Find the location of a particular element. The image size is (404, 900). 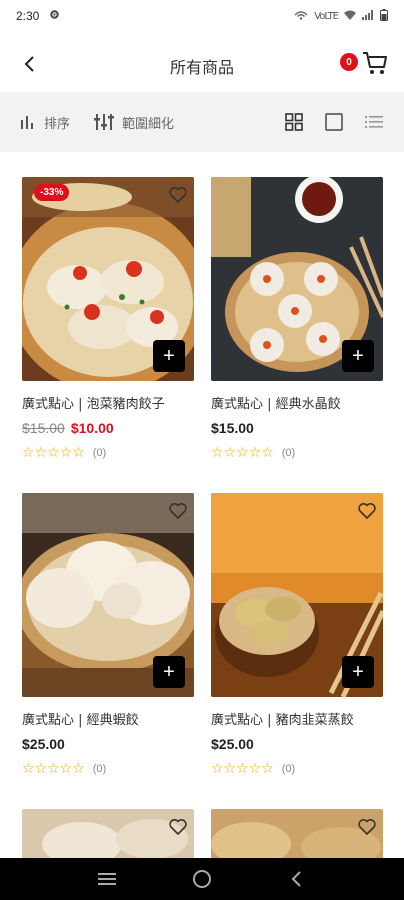

cart-button: 0 is located at coordinates (364, 65).